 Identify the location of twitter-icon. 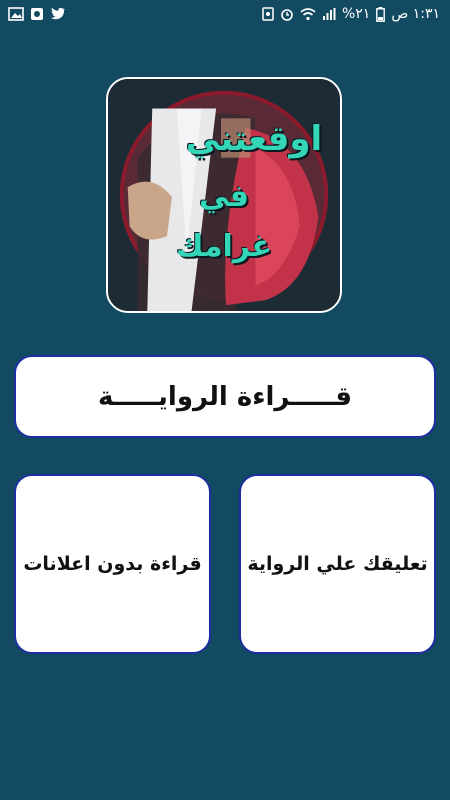
(58, 14).